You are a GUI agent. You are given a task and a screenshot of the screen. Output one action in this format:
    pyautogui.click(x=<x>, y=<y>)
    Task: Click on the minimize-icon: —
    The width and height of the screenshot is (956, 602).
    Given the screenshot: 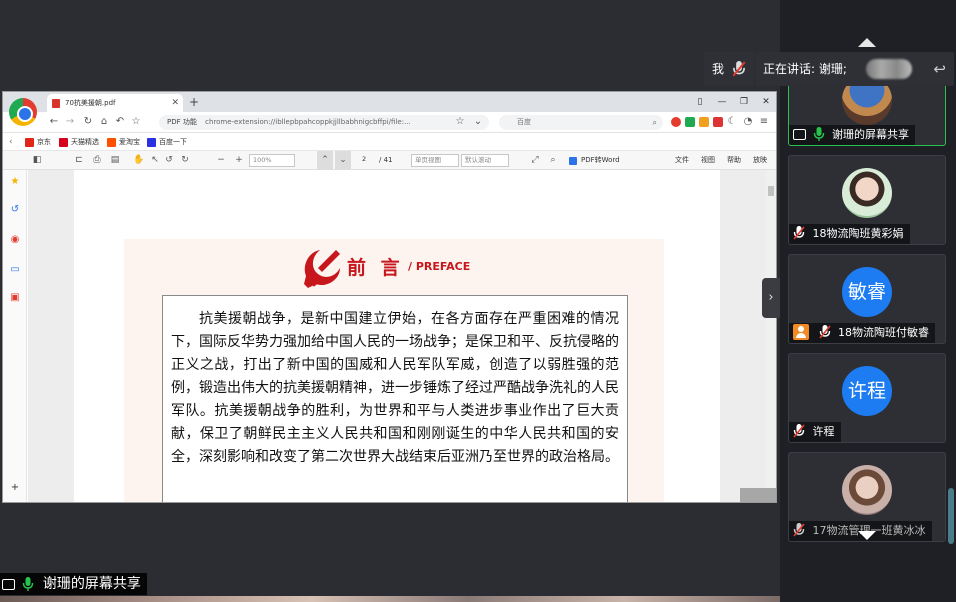 What is the action you would take?
    pyautogui.click(x=722, y=102)
    